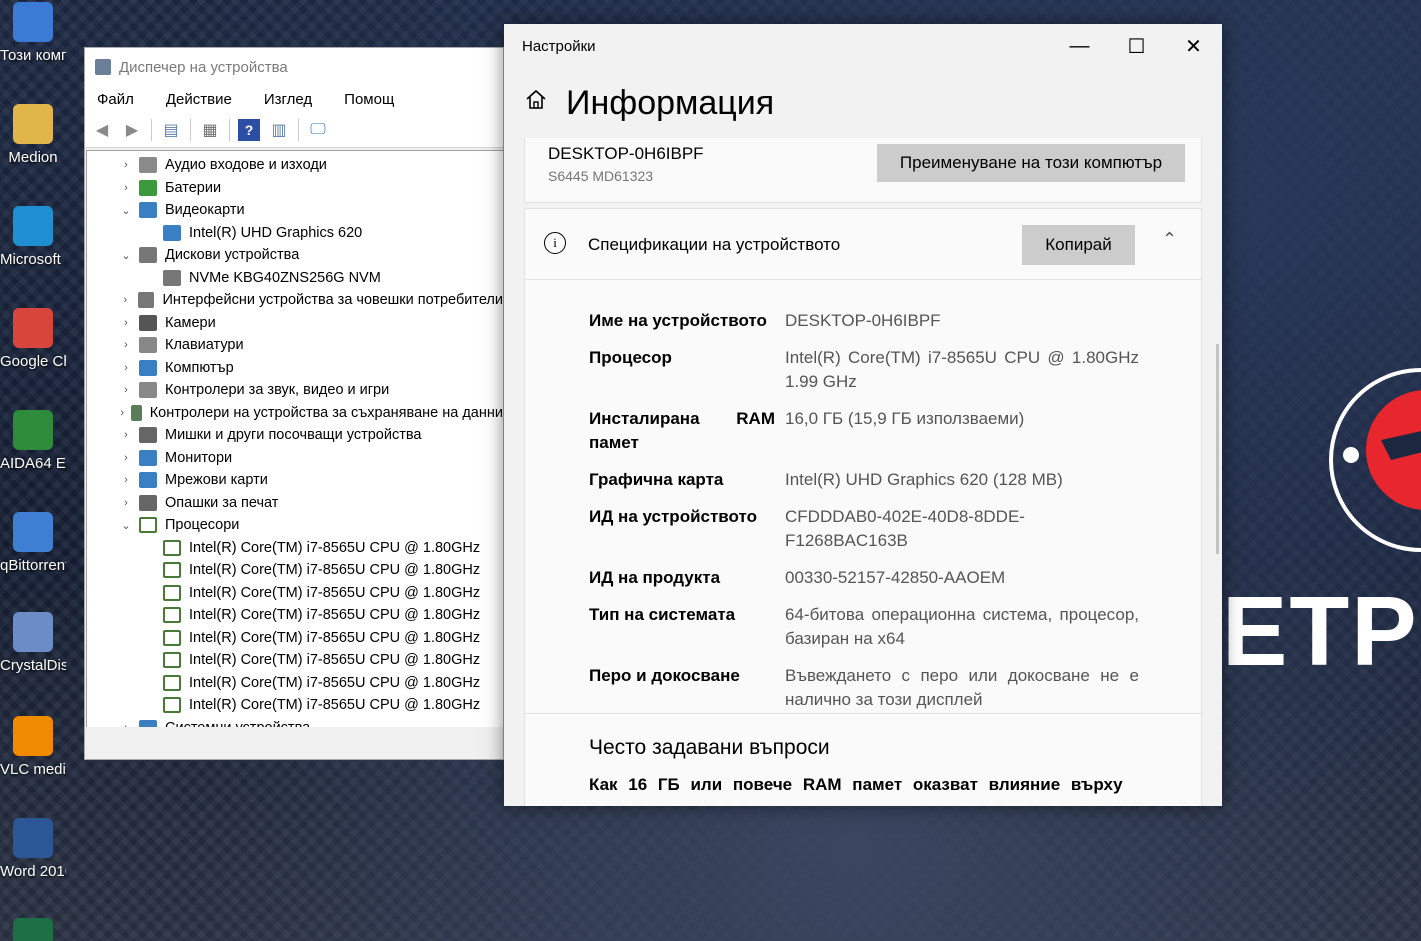 The image size is (1421, 941). I want to click on desktop-shortcut: VLC media player, so click(33, 748).